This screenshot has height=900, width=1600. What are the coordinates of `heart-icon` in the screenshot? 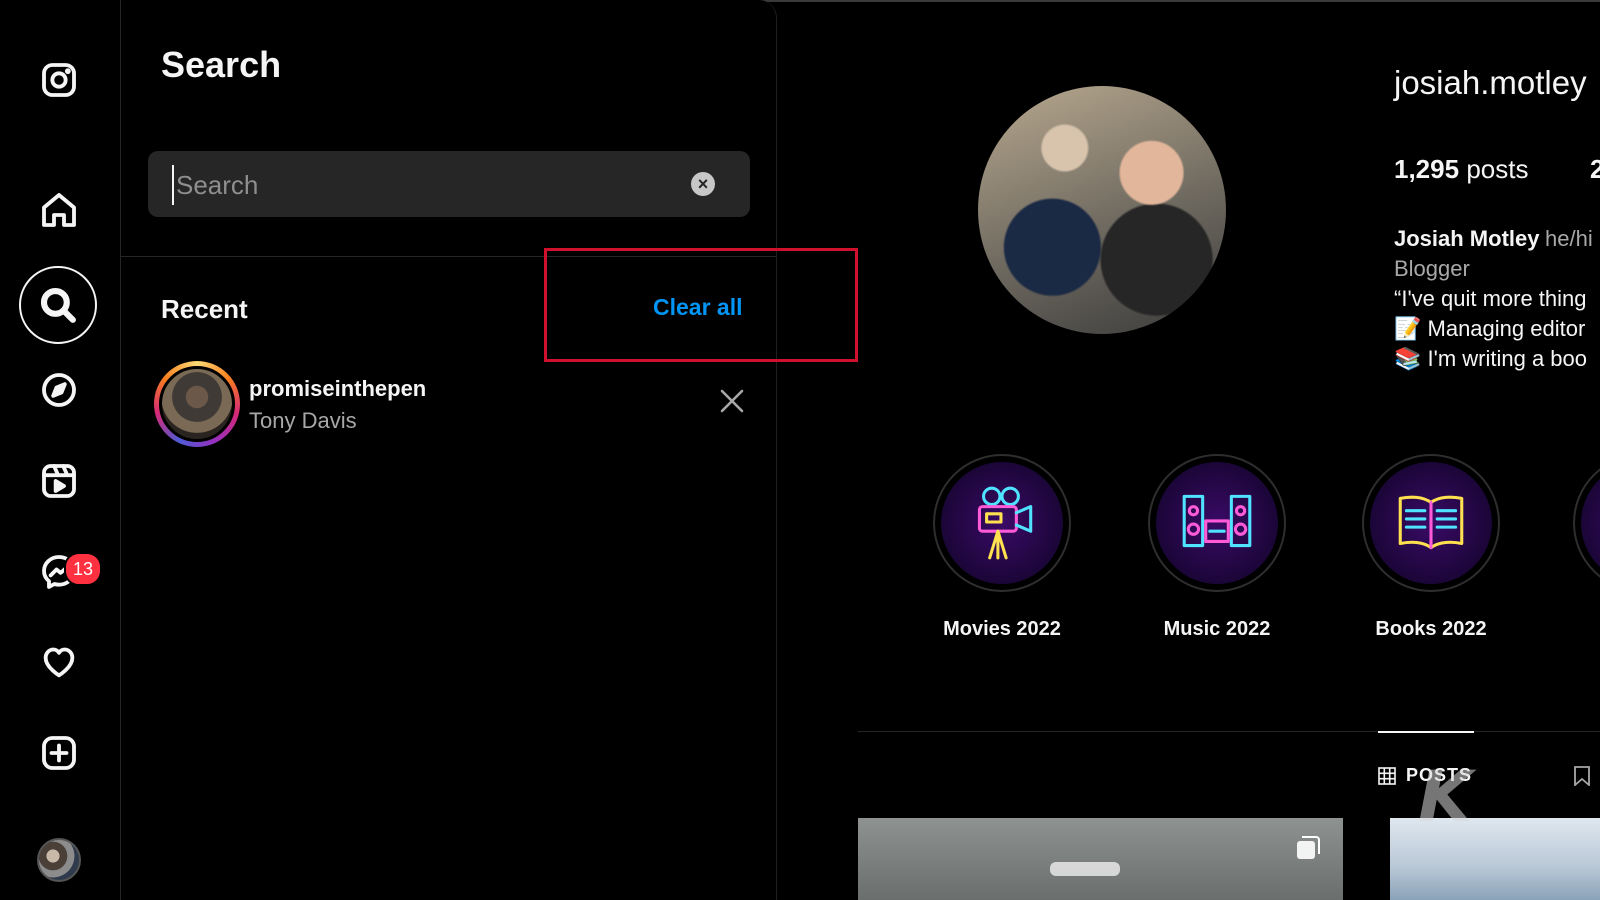 It's located at (59, 662).